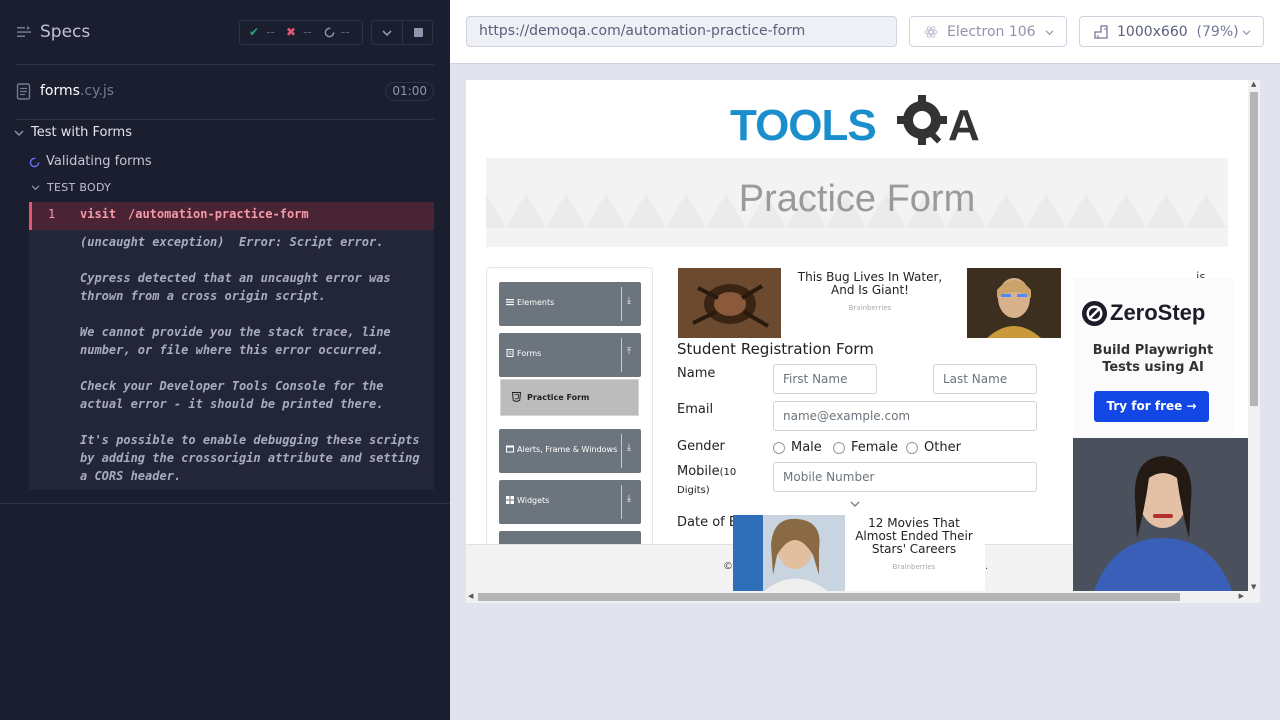  Describe the element at coordinates (1178, 32) in the screenshot. I see `viewport-text: 1000x660 (79%)` at that location.